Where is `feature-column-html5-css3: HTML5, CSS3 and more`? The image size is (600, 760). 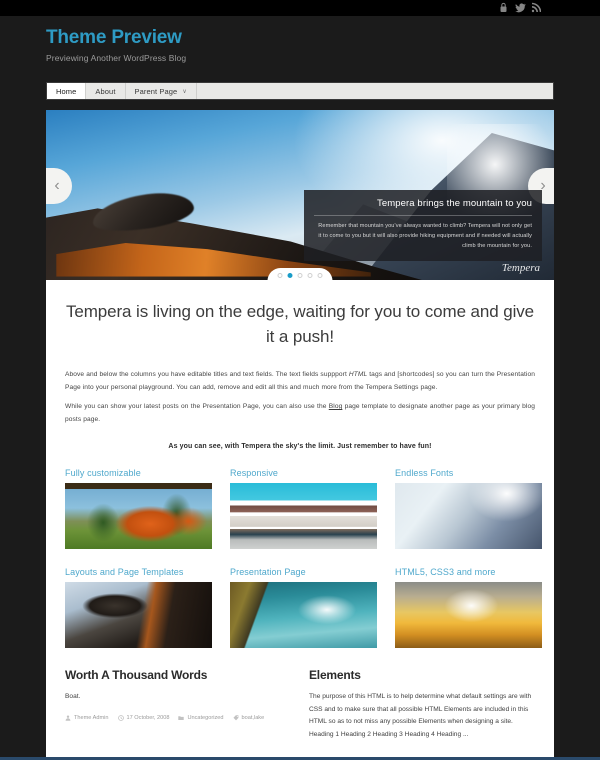
feature-column-html5-css3: HTML5, CSS3 and more is located at coordinates (468, 607).